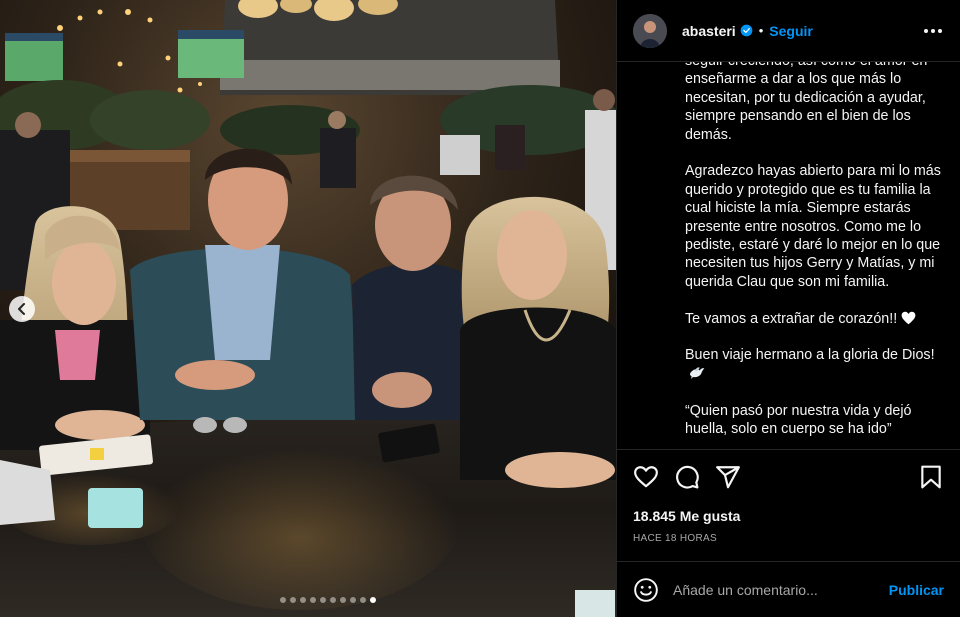 The width and height of the screenshot is (960, 617). I want to click on chevron-left-icon, so click(21, 309).